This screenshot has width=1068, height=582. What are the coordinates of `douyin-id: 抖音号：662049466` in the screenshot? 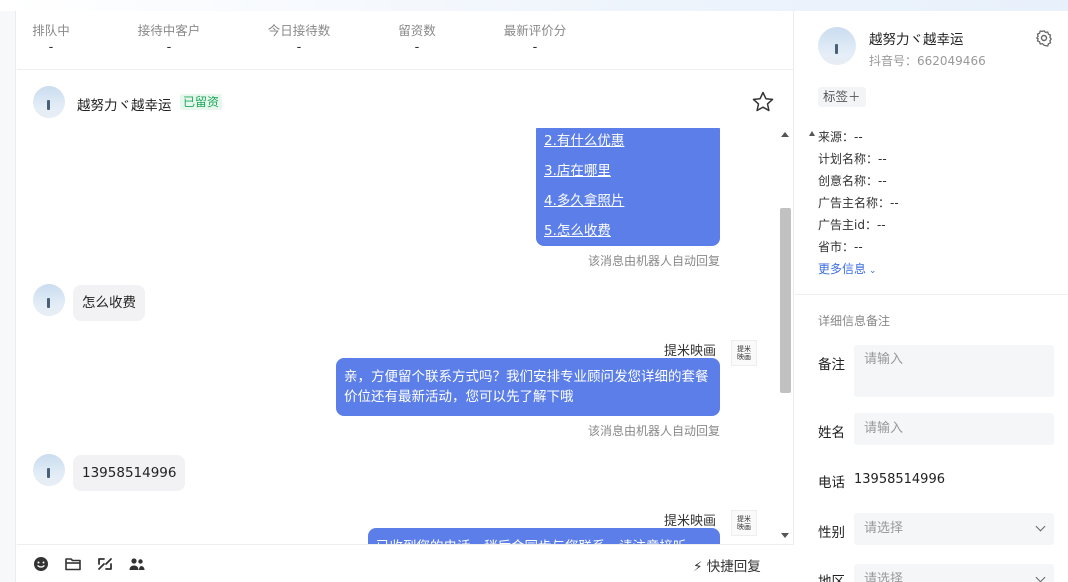 It's located at (927, 61).